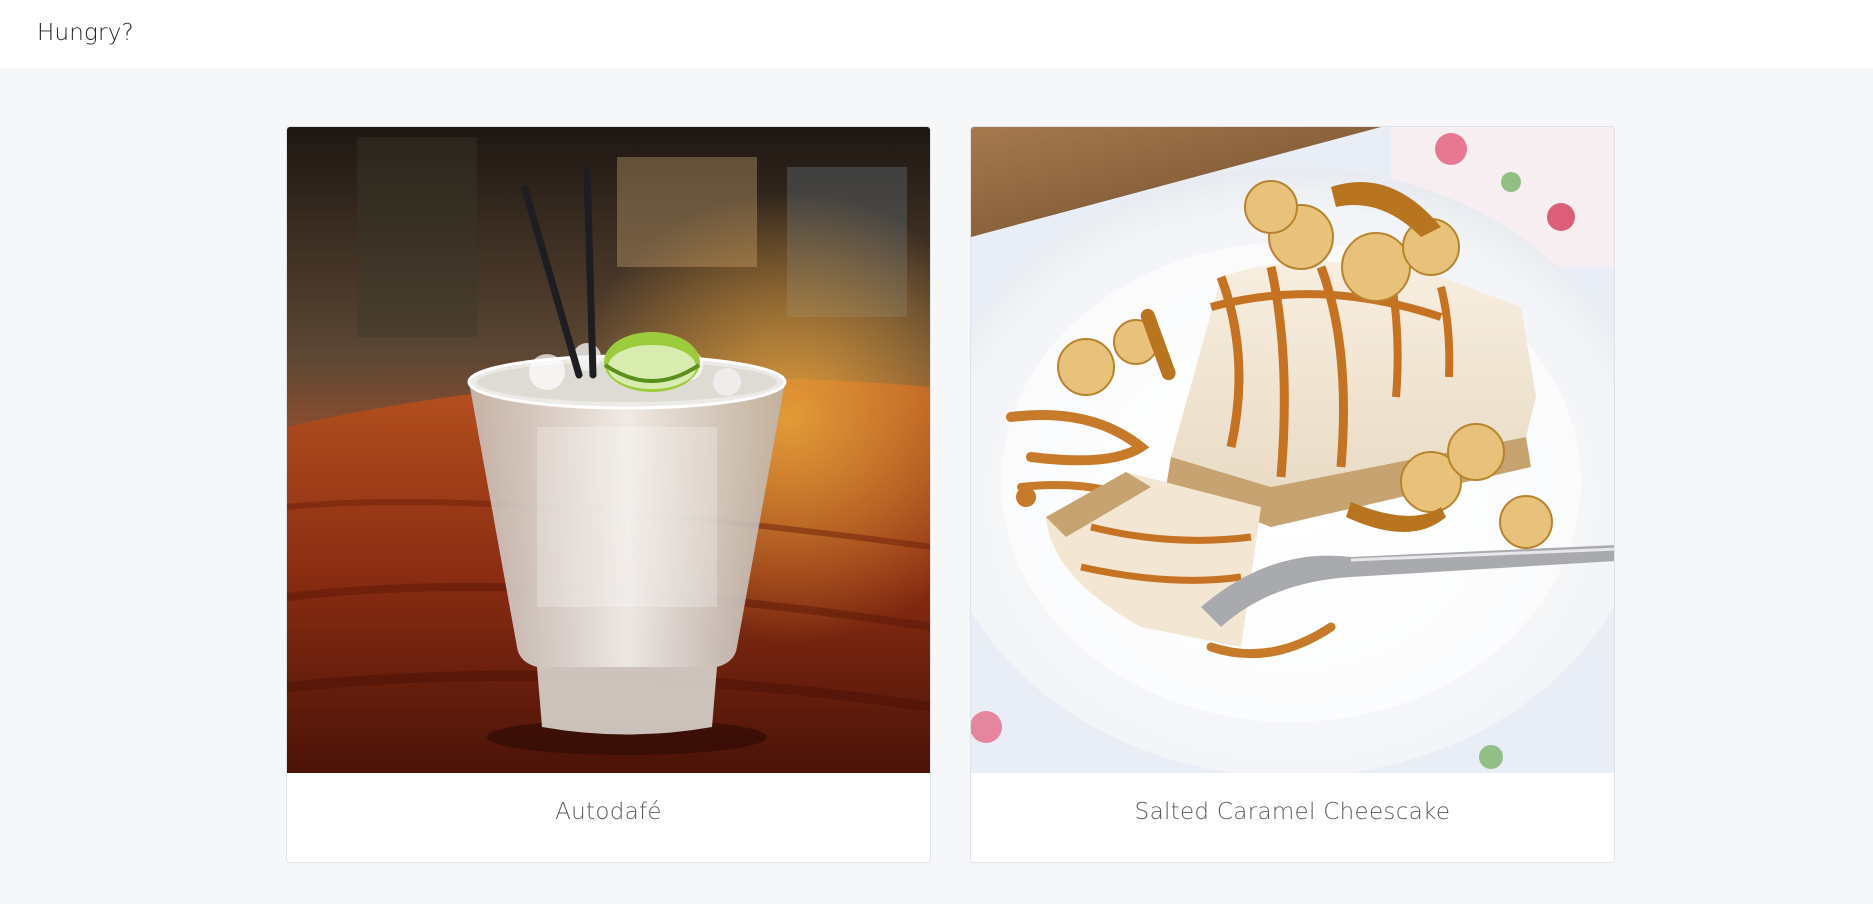 The height and width of the screenshot is (904, 1873). Describe the element at coordinates (608, 817) in the screenshot. I see `recipe-card-title: Autodafé` at that location.